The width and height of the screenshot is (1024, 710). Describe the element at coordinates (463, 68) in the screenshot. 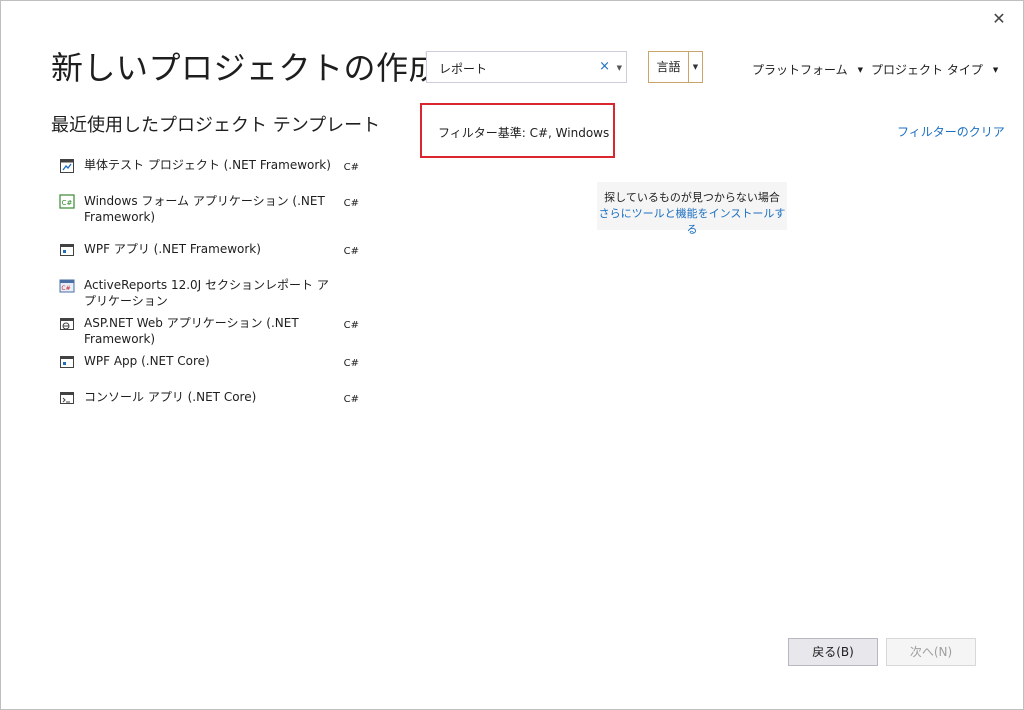

I see `search-input: レポート` at that location.